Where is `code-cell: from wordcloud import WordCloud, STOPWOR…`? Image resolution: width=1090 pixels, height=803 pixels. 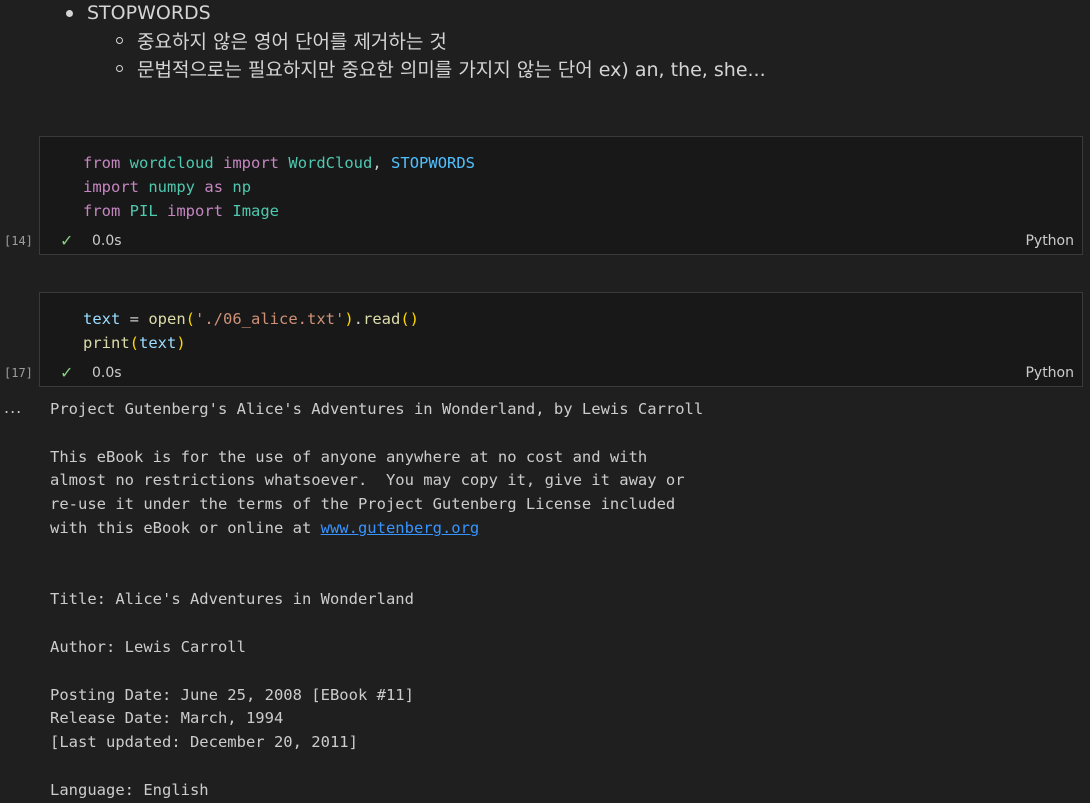
code-cell: from wordcloud import WordCloud, STOPWOR… is located at coordinates (561, 195).